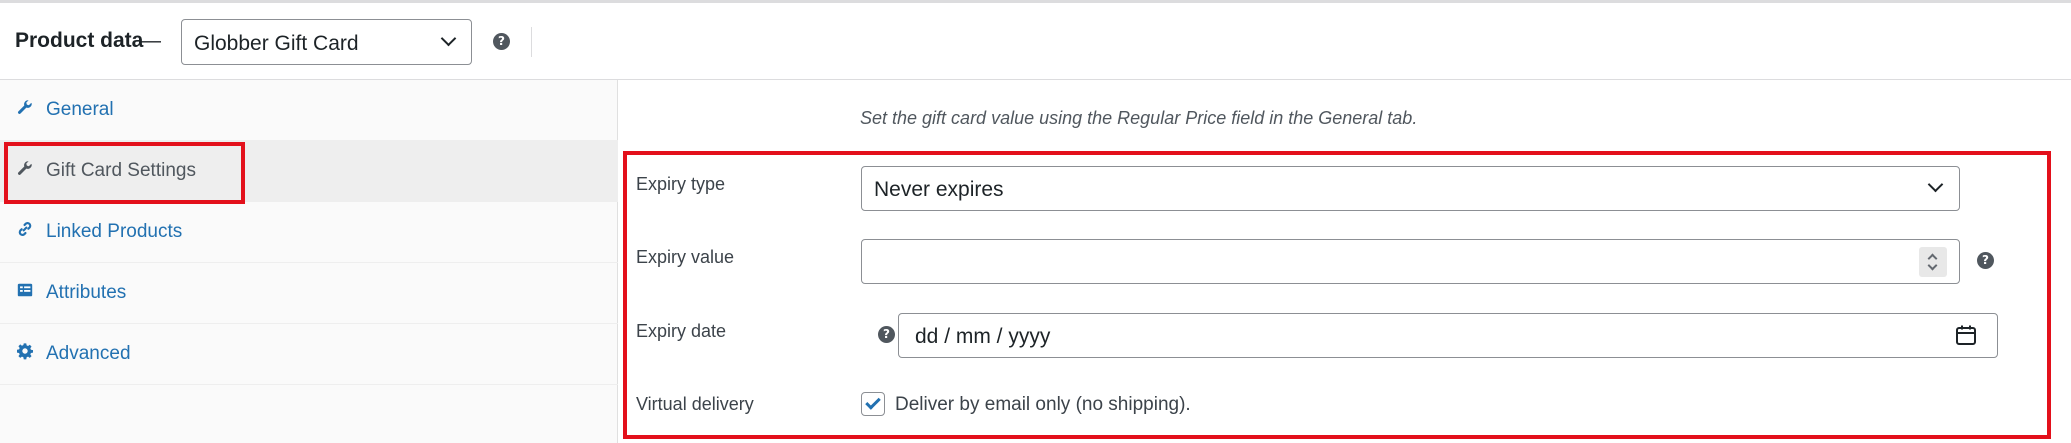  I want to click on tab-advanced: Advanced, so click(309, 354).